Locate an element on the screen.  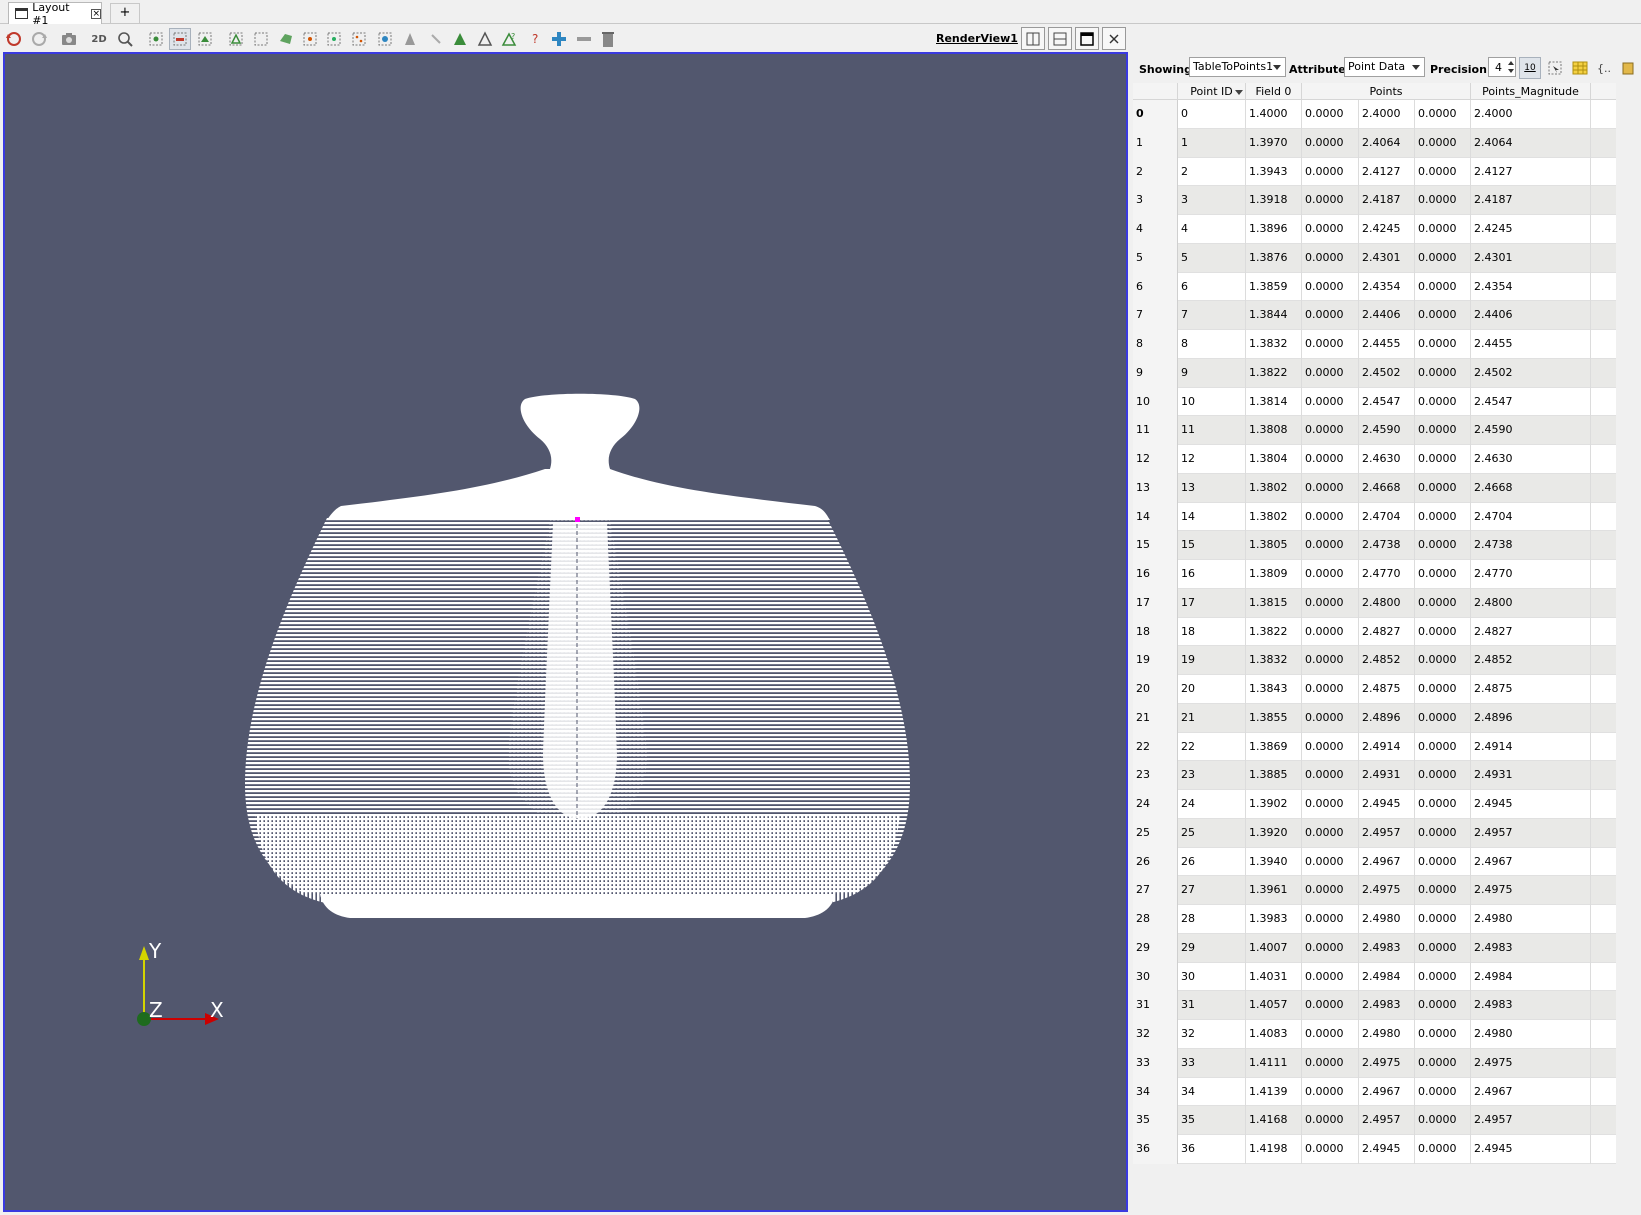
cell-point-id: 31 is located at coordinates (1212, 1005).